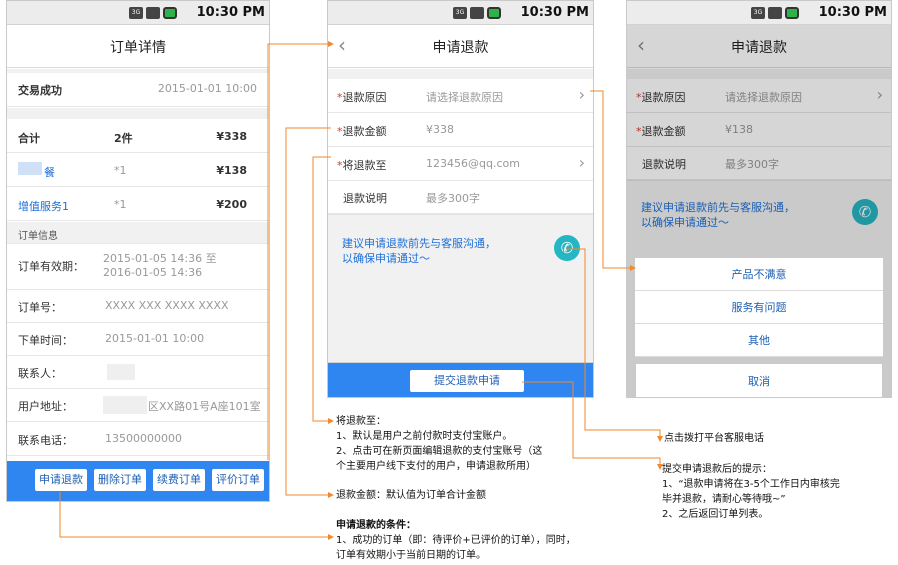  Describe the element at coordinates (715, 514) in the screenshot. I see `annotation-line: 2、之后返回订单列表。` at that location.